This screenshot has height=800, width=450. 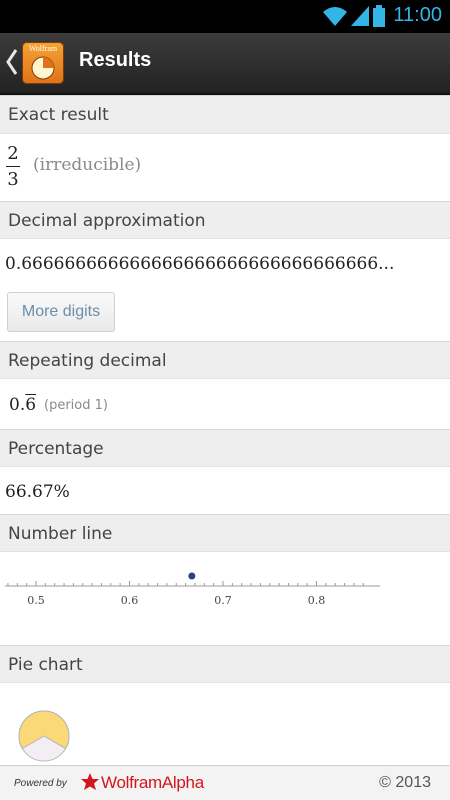 What do you see at coordinates (58, 115) in the screenshot?
I see `pod-title: Exact result` at bounding box center [58, 115].